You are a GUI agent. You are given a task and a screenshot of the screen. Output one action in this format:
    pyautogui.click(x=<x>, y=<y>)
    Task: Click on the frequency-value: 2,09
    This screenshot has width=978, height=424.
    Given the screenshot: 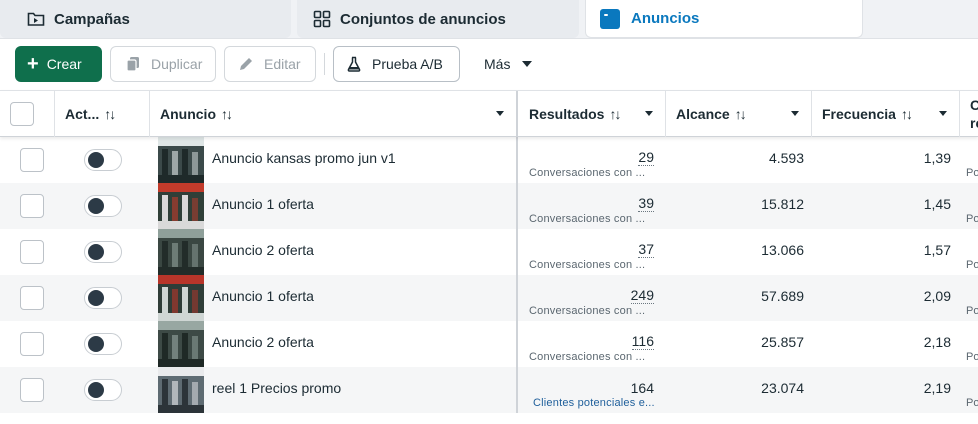 What is the action you would take?
    pyautogui.click(x=937, y=296)
    